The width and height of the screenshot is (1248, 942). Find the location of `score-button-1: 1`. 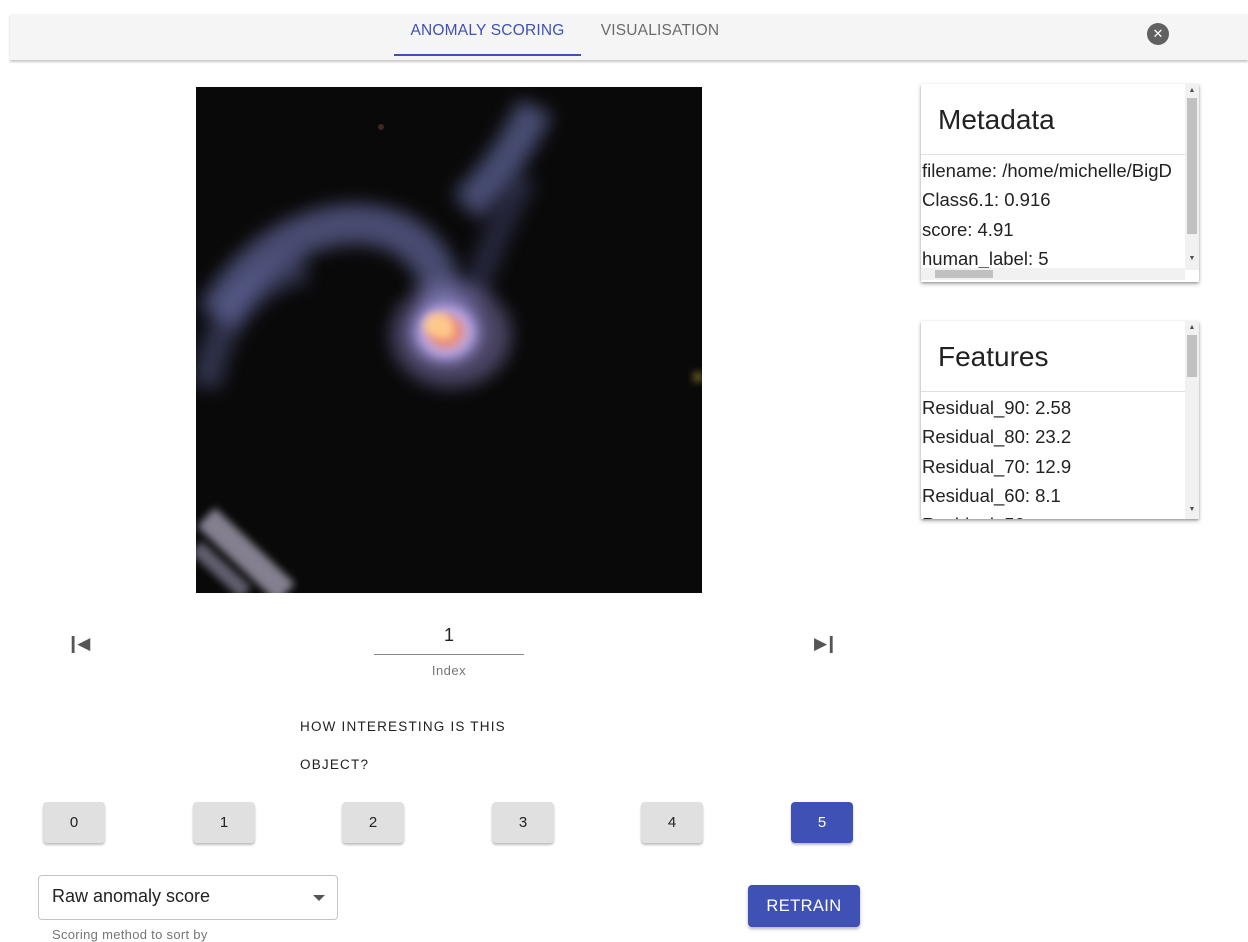

score-button-1: 1 is located at coordinates (224, 822).